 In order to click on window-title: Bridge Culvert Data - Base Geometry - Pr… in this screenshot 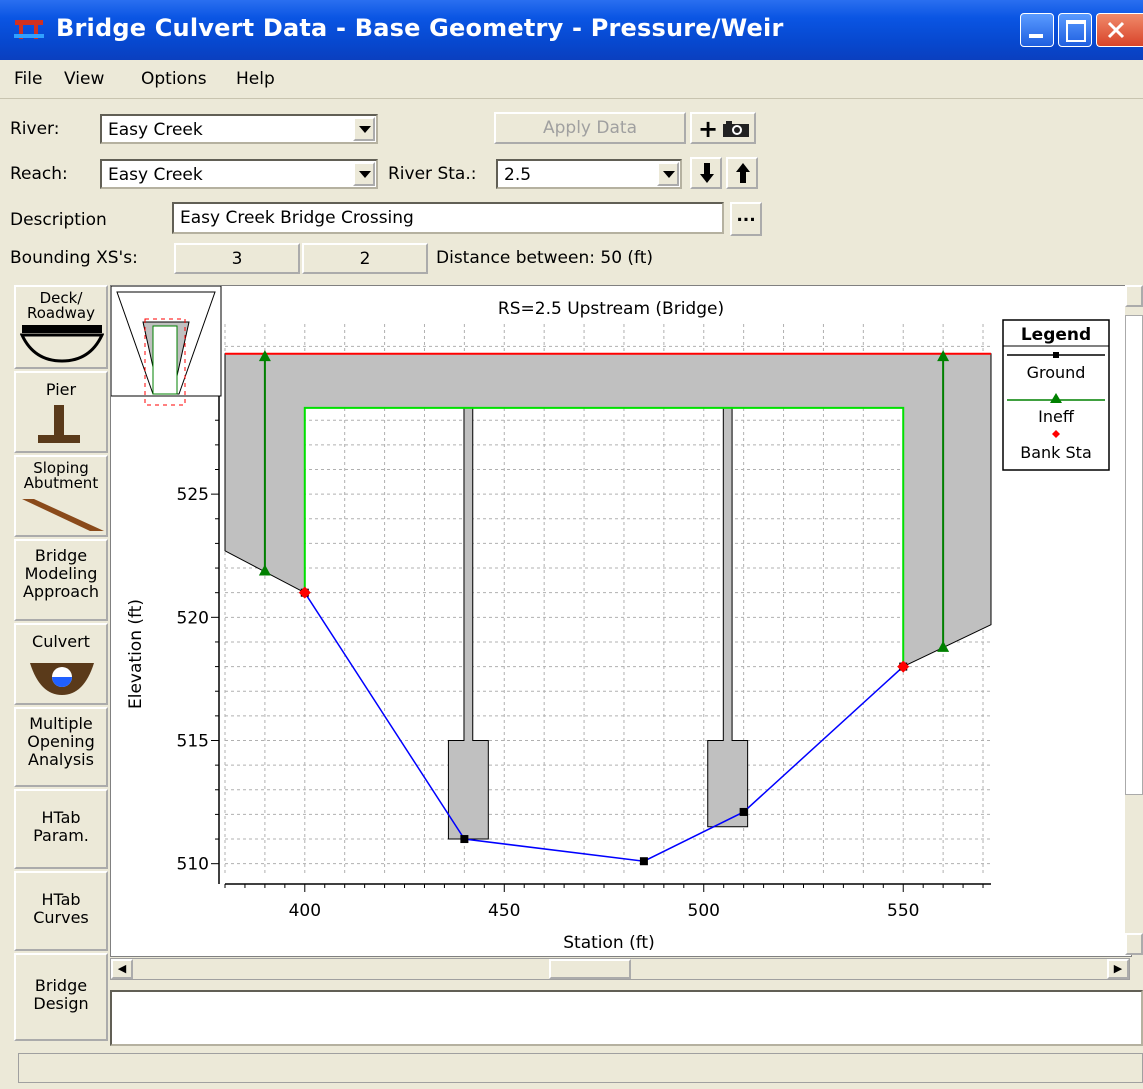, I will do `click(420, 28)`.